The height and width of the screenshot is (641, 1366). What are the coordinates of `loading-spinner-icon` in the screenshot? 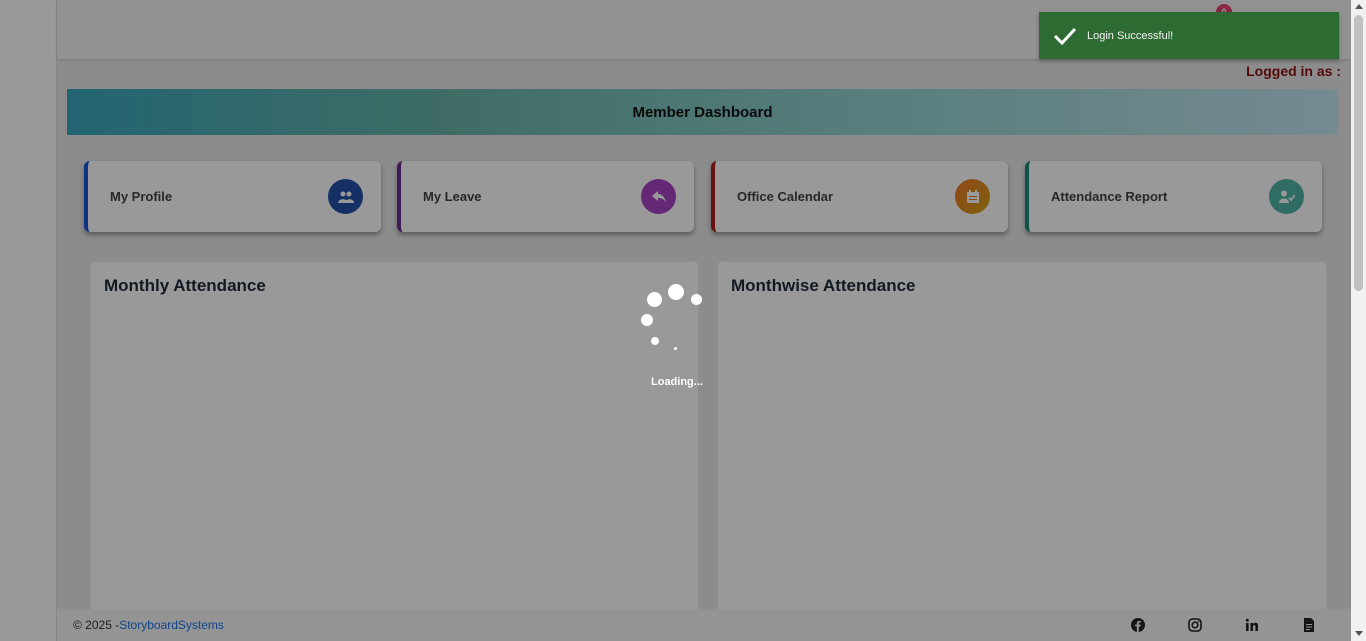 It's located at (673, 318).